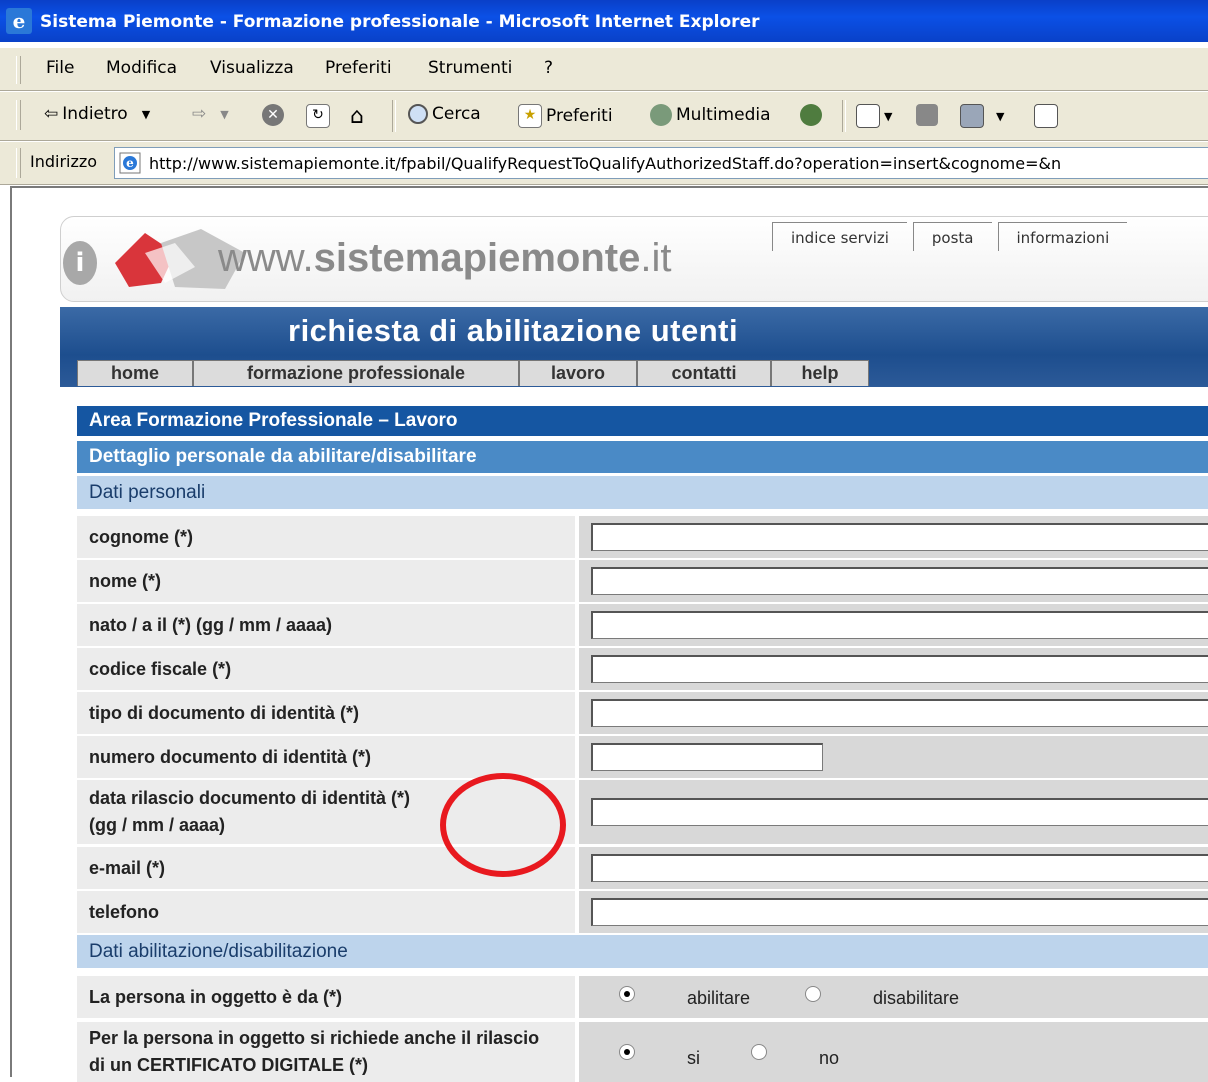  What do you see at coordinates (693, 1058) in the screenshot?
I see `radio-label-si: si` at bounding box center [693, 1058].